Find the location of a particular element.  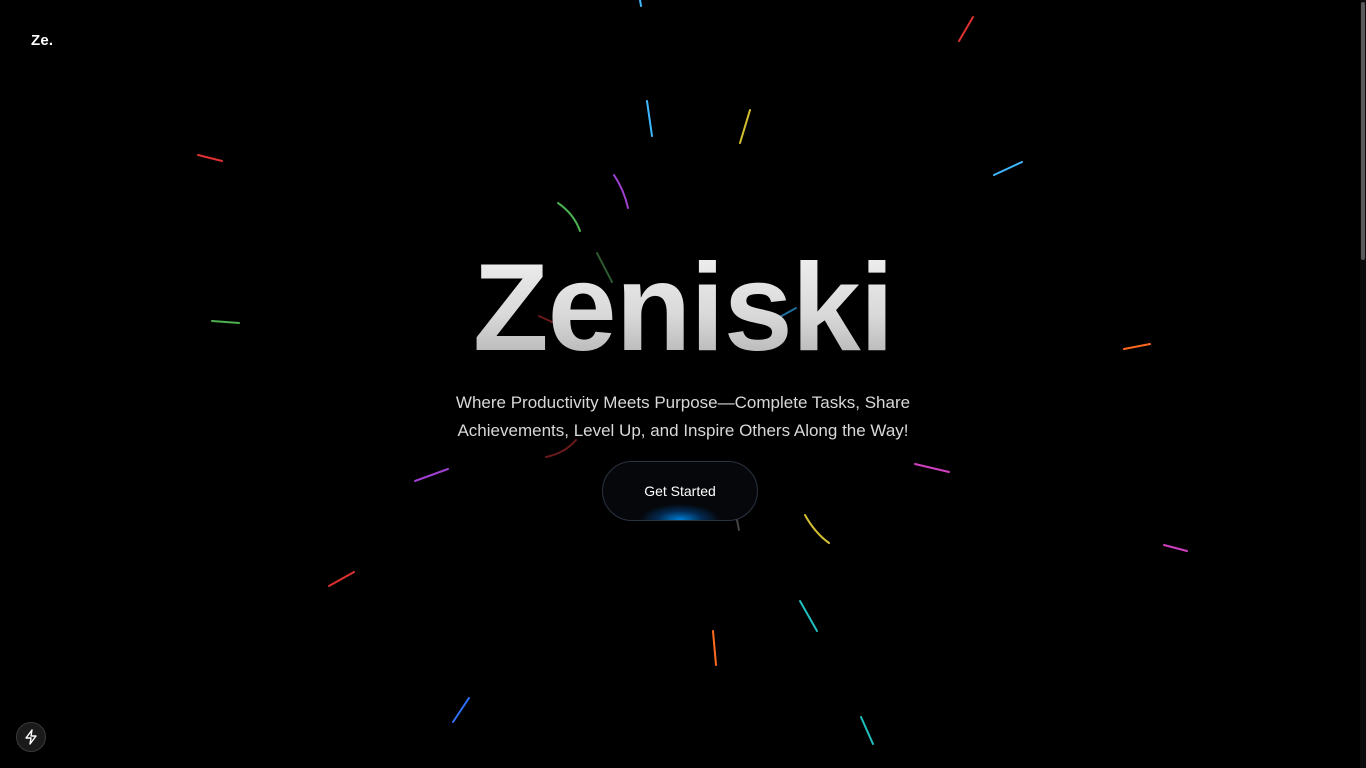

get-started-label: Get Started is located at coordinates (680, 491).